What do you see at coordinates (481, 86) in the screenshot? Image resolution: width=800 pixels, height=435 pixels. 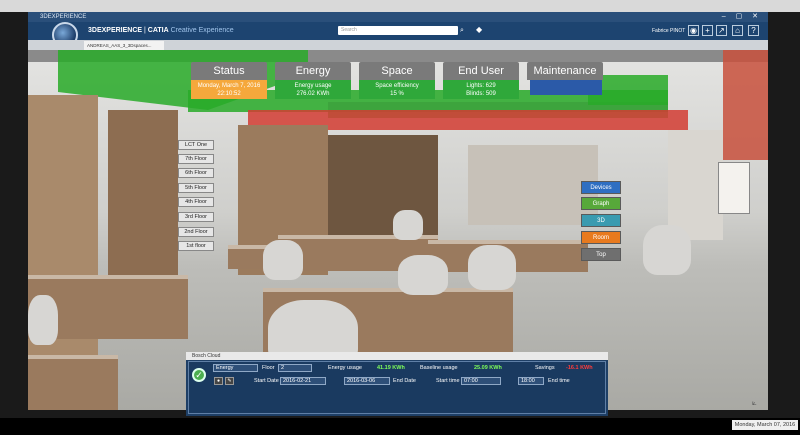 I see `kpi-end-user-line1: Lights: 629` at bounding box center [481, 86].